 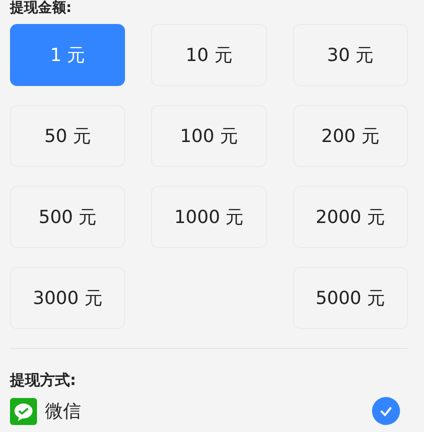 I want to click on amount-option: 2000 元, so click(x=350, y=217).